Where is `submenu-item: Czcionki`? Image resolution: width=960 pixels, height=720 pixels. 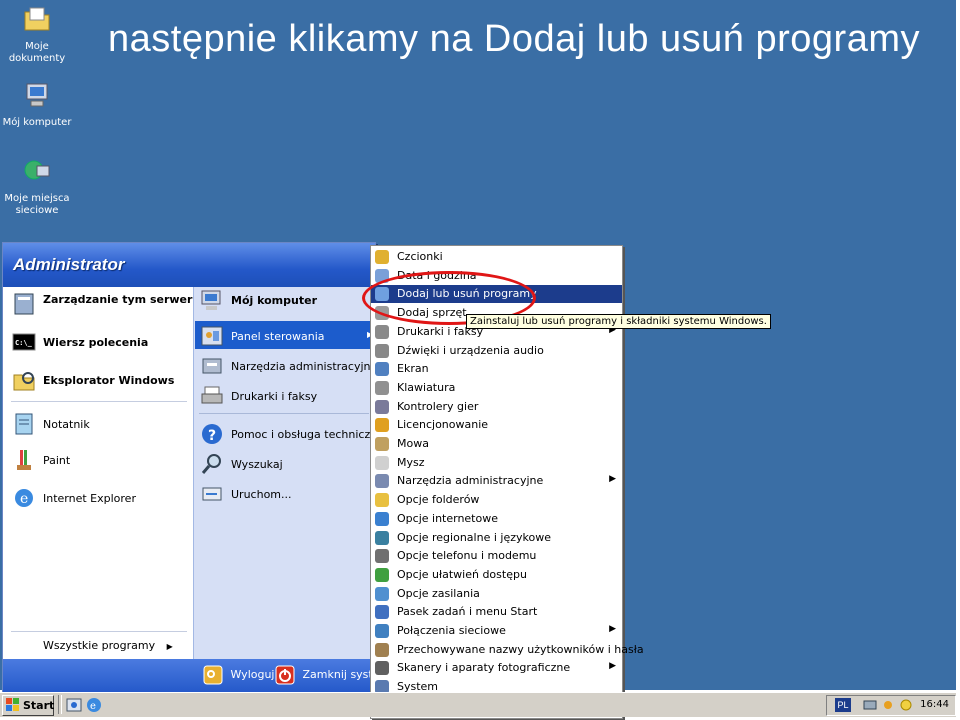 submenu-item: Czcionki is located at coordinates (496, 257).